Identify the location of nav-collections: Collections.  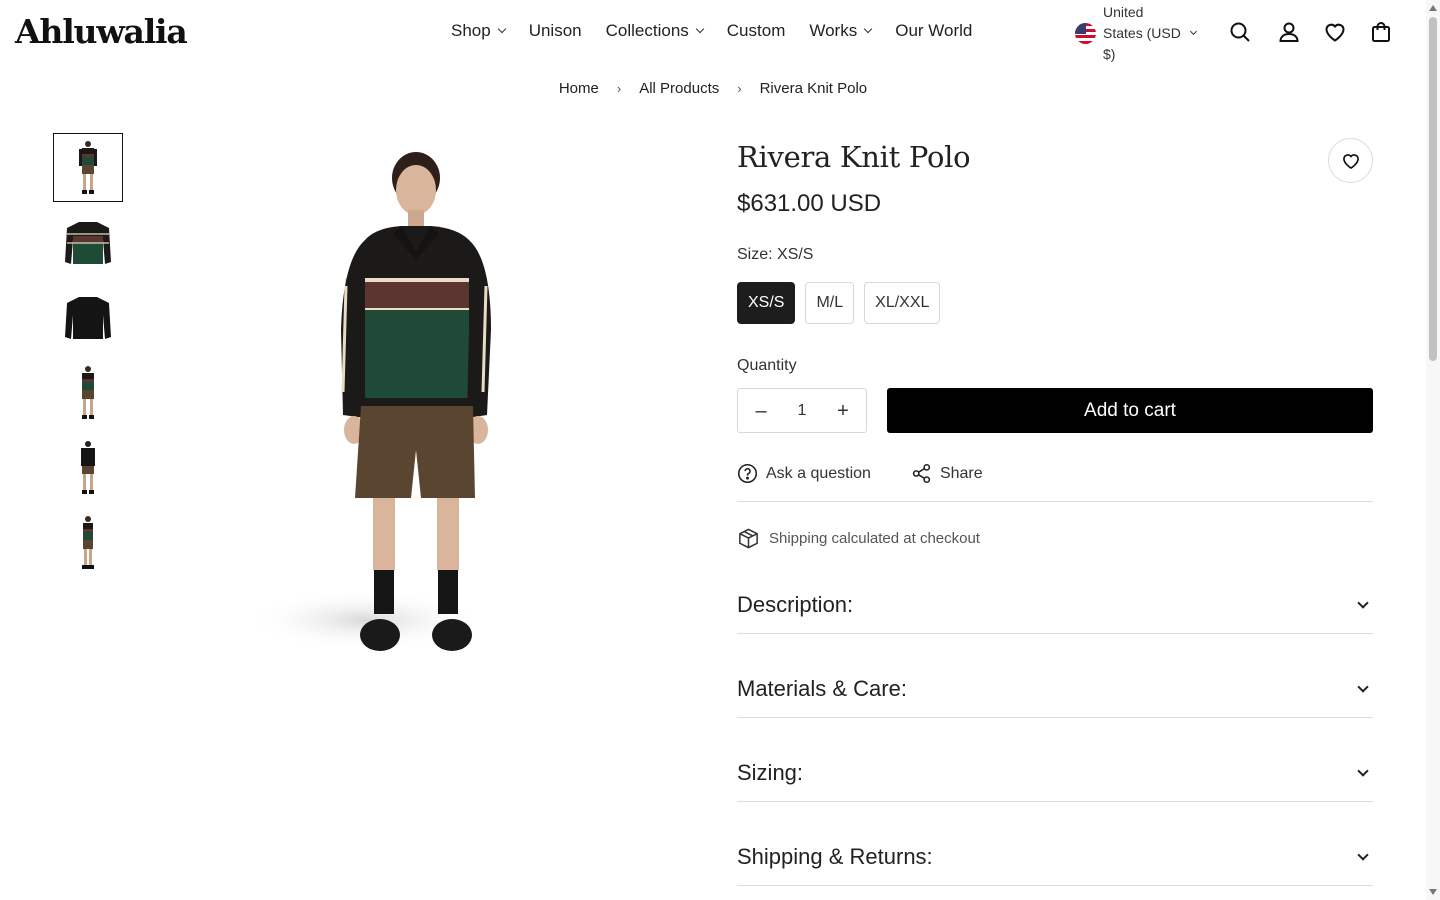
(655, 31).